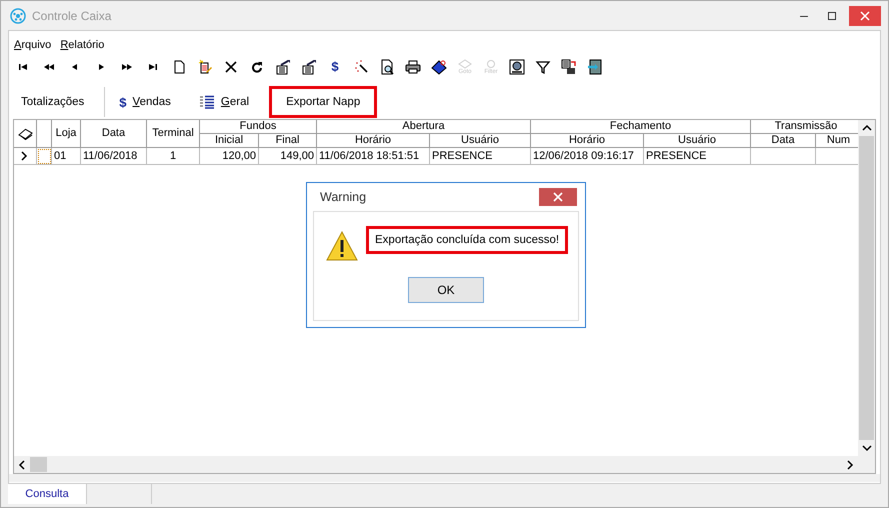 This screenshot has height=508, width=889. I want to click on column-header: Inicial, so click(229, 141).